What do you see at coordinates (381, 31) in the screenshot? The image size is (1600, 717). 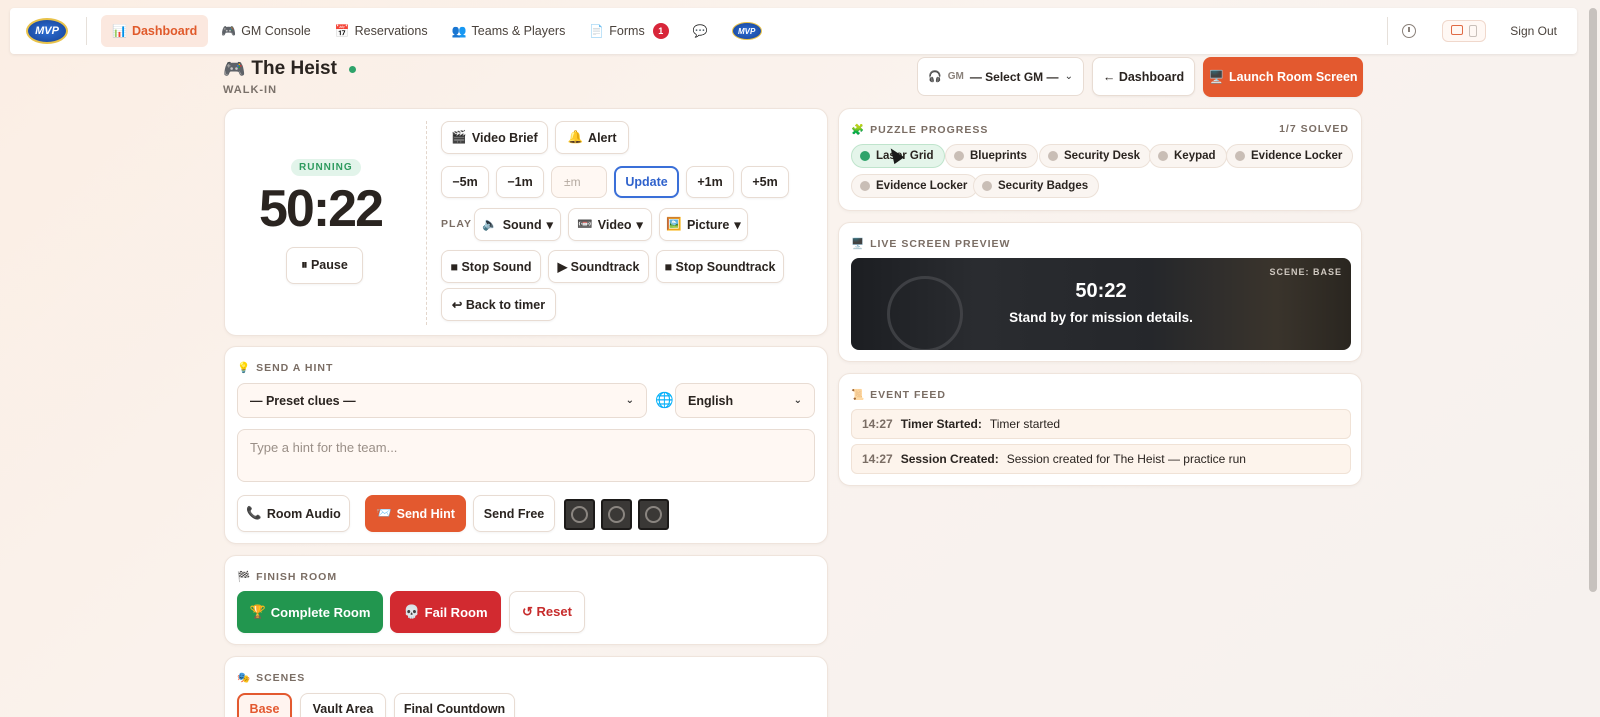 I see `nav-reservations: 📅 Reservations` at bounding box center [381, 31].